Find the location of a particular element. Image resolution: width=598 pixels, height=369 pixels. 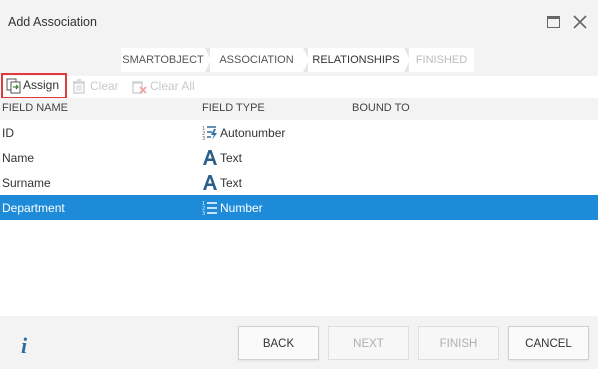

field-type-label: Autonumber is located at coordinates (253, 133).